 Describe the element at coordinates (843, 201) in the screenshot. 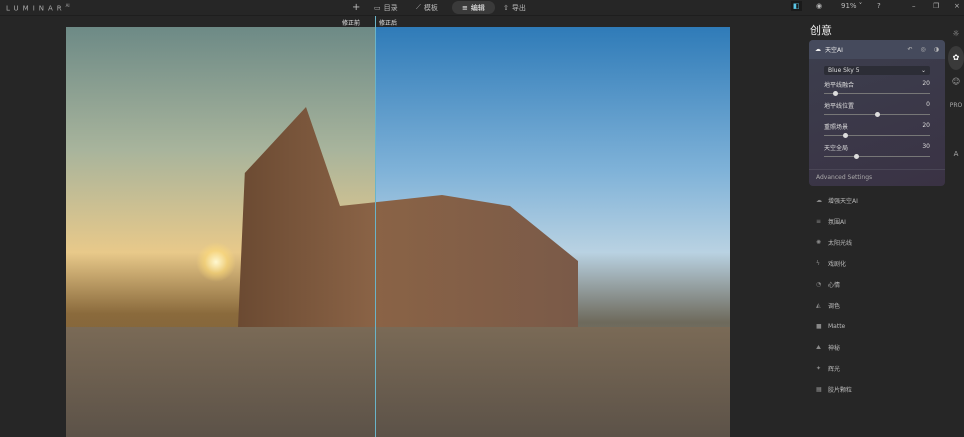

I see `tool-label: 增强天空AI` at that location.